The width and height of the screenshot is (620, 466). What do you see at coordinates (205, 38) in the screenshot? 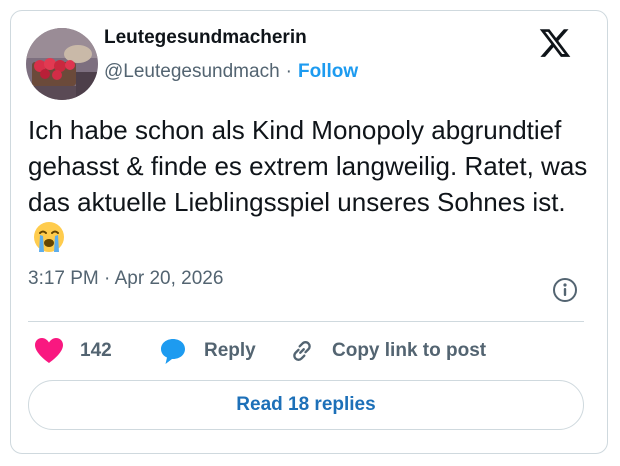
I see `author-display-name: Leutegesundmacherin` at bounding box center [205, 38].